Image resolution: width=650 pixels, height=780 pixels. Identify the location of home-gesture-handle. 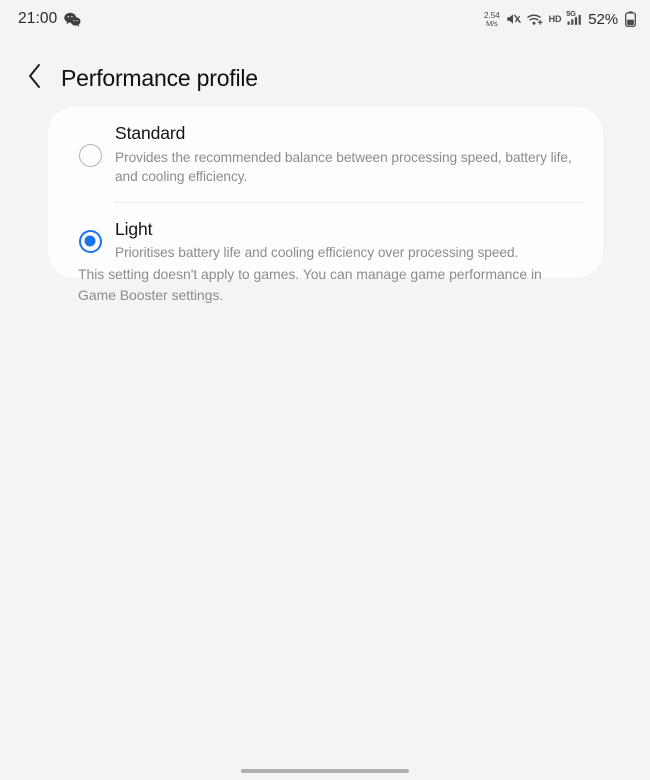
(325, 771).